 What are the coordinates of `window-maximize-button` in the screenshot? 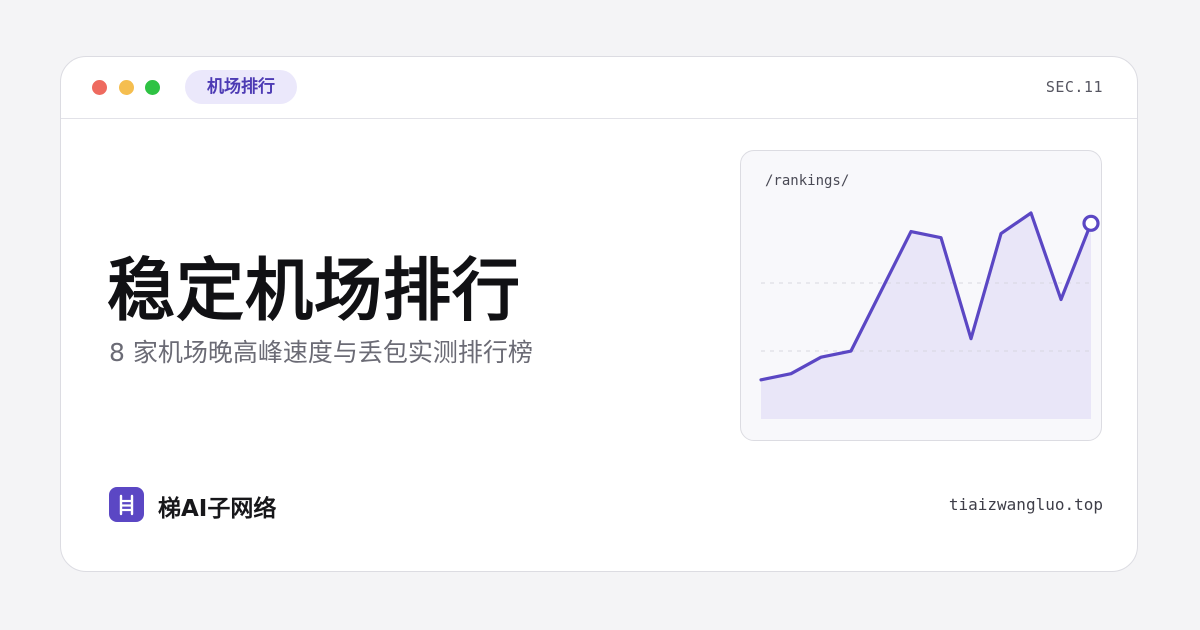 It's located at (152, 87).